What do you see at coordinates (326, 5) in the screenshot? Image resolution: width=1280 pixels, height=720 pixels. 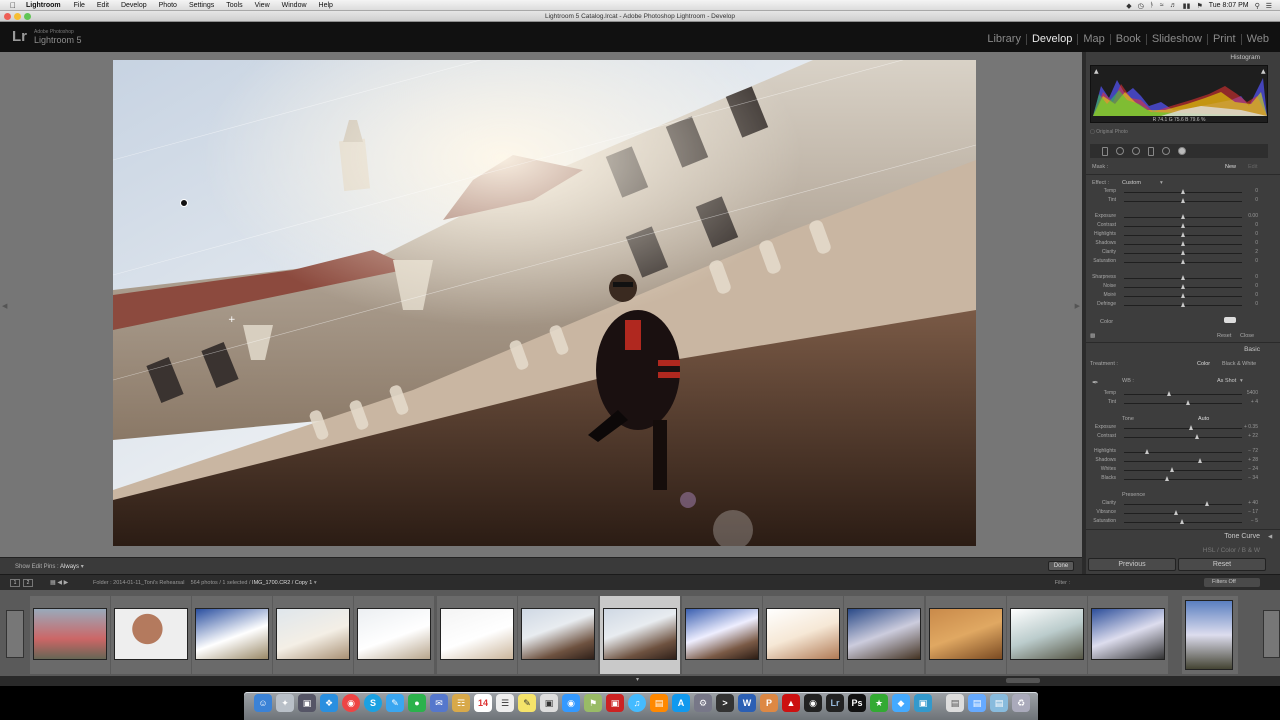 I see `menu-help: Help` at bounding box center [326, 5].